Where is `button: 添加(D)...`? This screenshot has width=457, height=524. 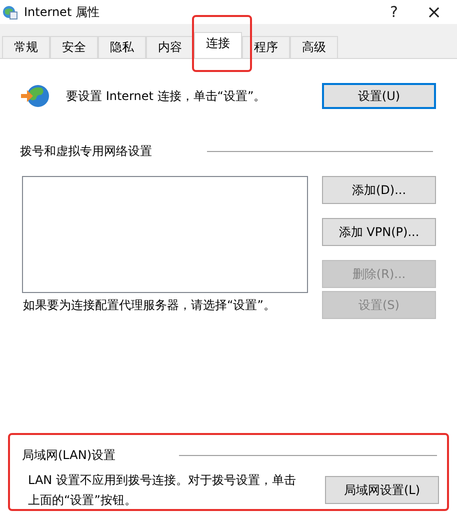
button: 添加(D)... is located at coordinates (379, 190).